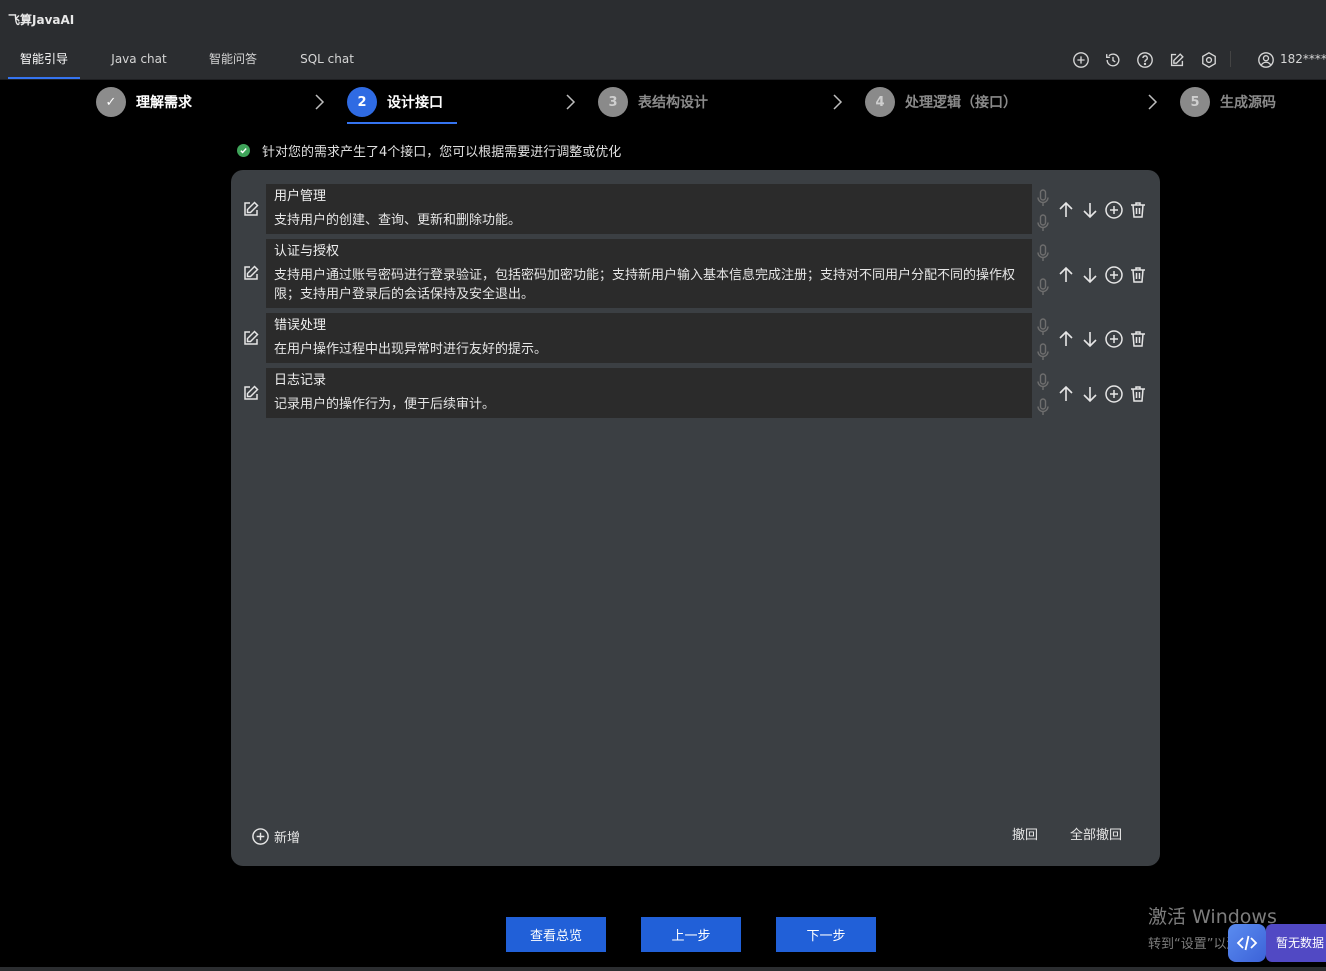 This screenshot has height=971, width=1326. I want to click on stepper: ✓ 理解需求 2 设计接口 3 表结构设计 4 处理逻辑（接口） 5 生成源码, so click(663, 103).